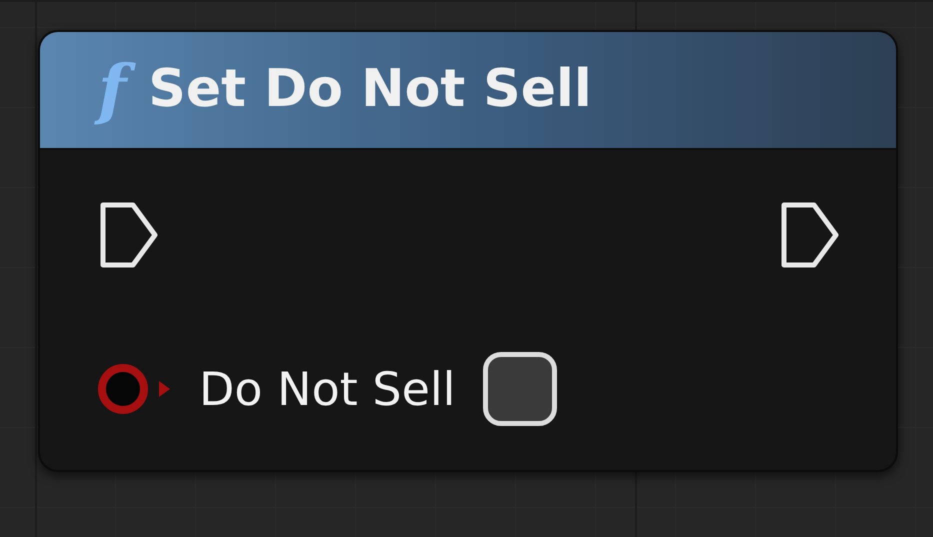 This screenshot has height=537, width=933. Describe the element at coordinates (115, 90) in the screenshot. I see `function-icon: f` at that location.